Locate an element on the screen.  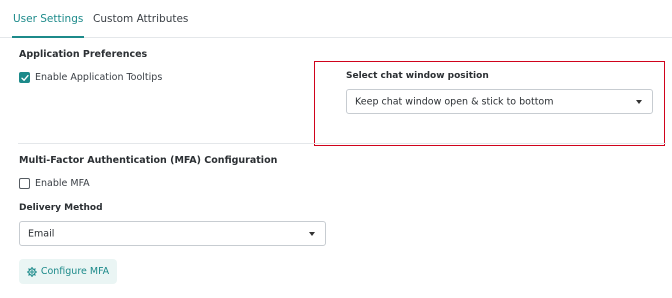
enable-mfa-option: Enable MFA is located at coordinates (54, 183).